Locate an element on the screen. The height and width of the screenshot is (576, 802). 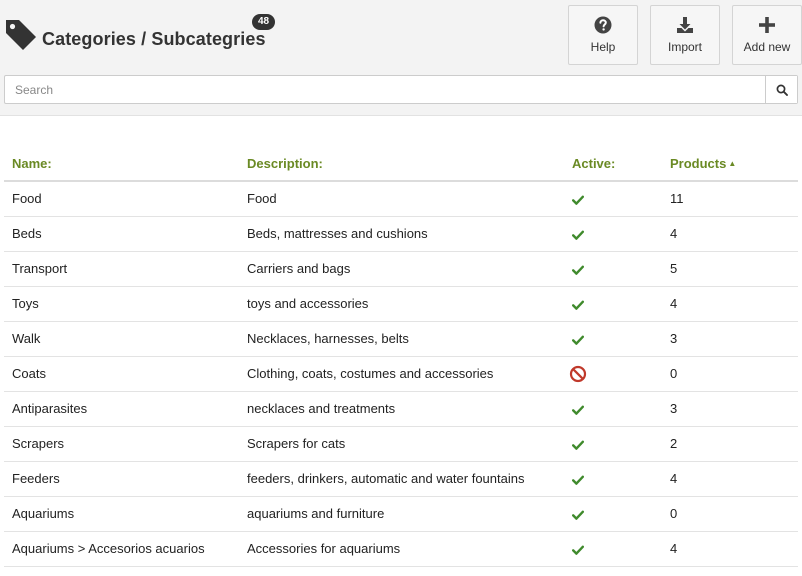
cell-description: Food is located at coordinates (409, 199).